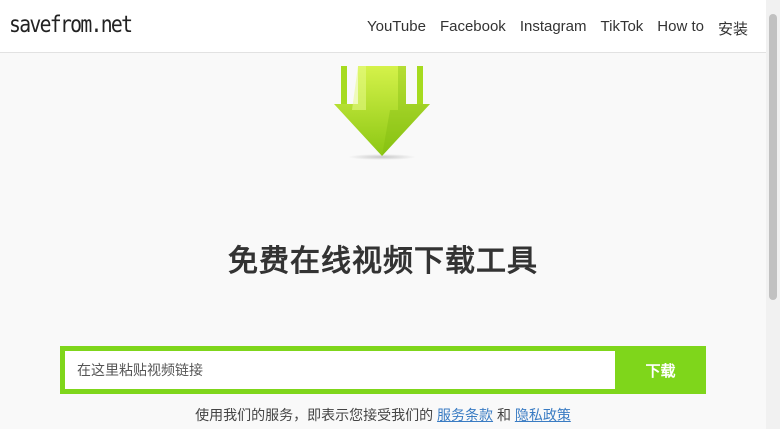 The image size is (780, 429). Describe the element at coordinates (503, 415) in the screenshot. I see `terms-and: 和` at that location.